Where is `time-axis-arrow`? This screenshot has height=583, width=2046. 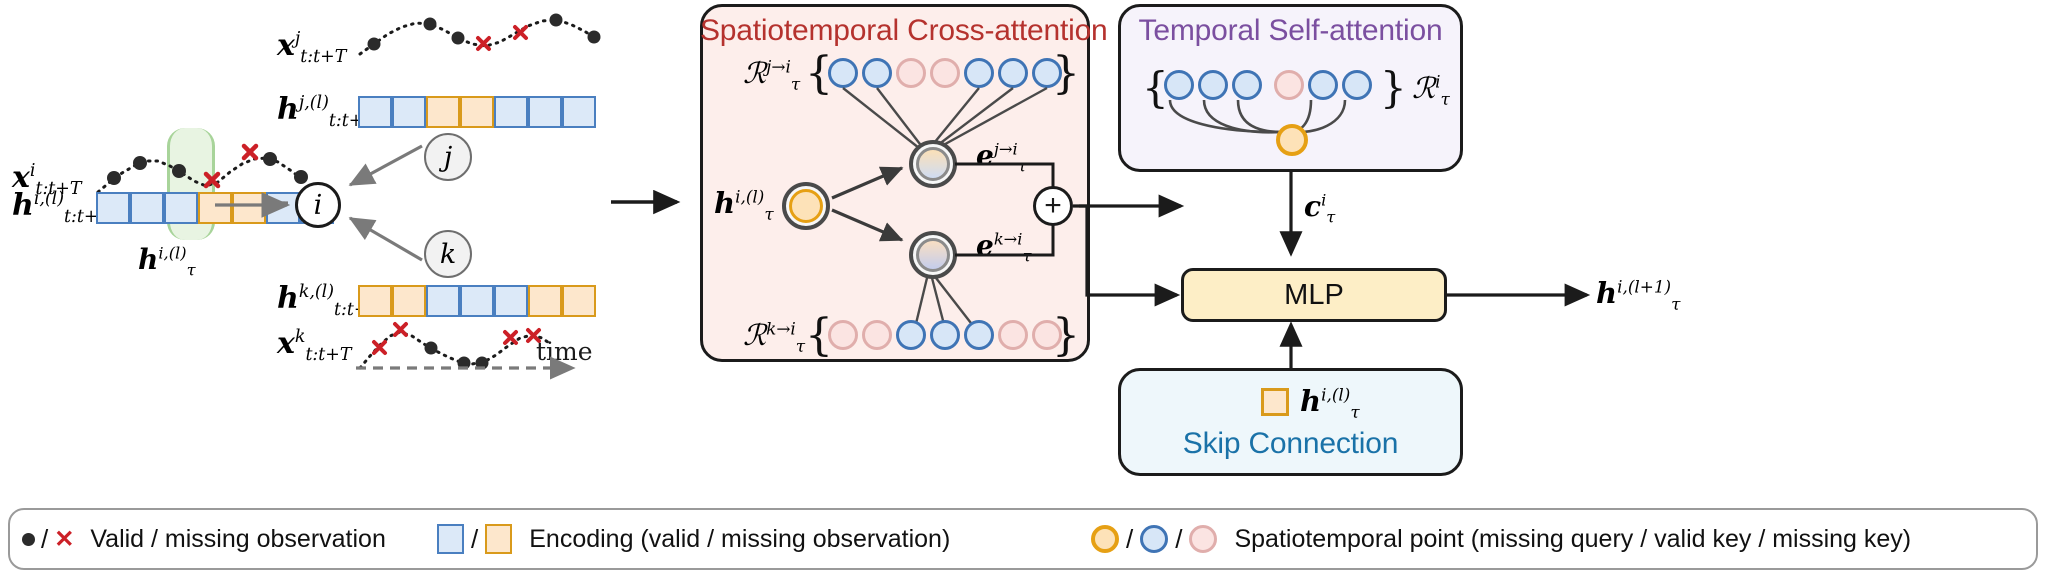 time-axis-arrow is located at coordinates (466, 368).